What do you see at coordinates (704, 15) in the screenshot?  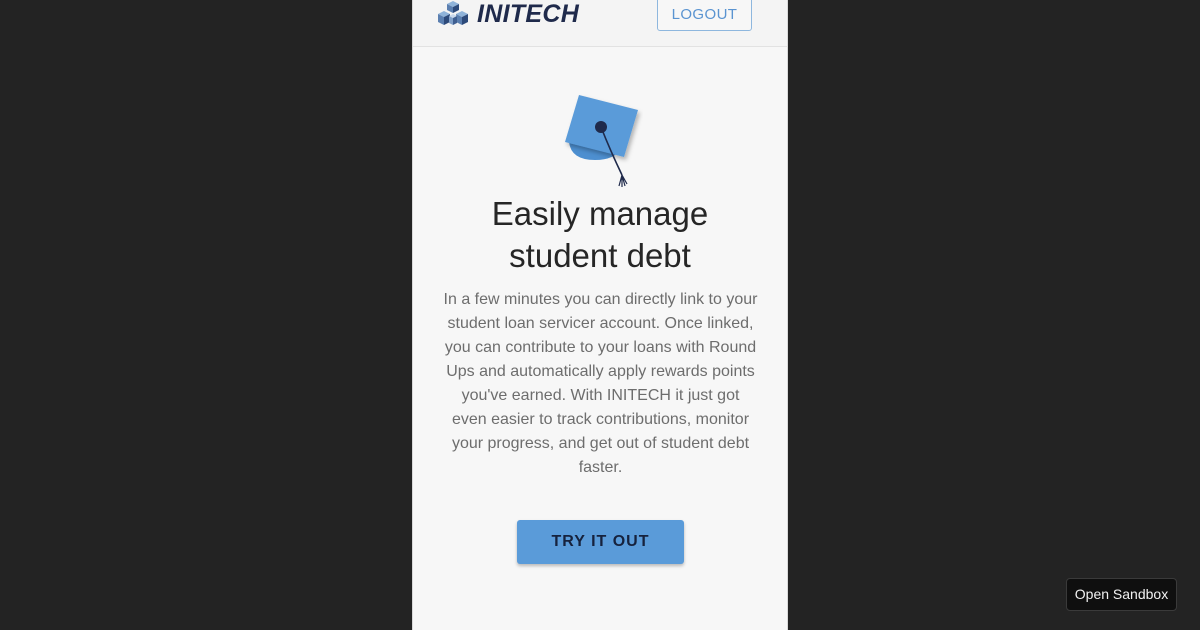 I see `logout-button: LOGOUT` at bounding box center [704, 15].